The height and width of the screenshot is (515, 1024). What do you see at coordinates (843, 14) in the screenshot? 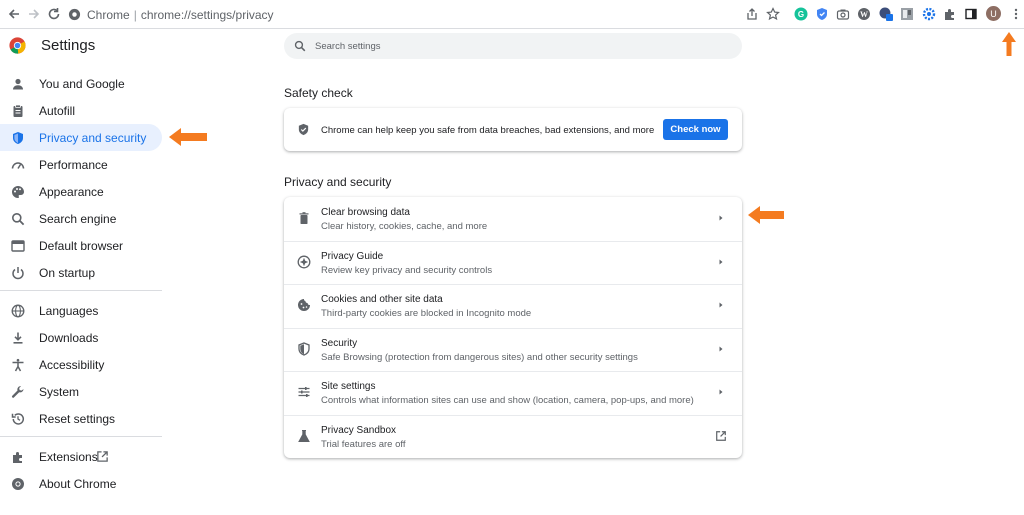
I see `camera-extension-icon` at bounding box center [843, 14].